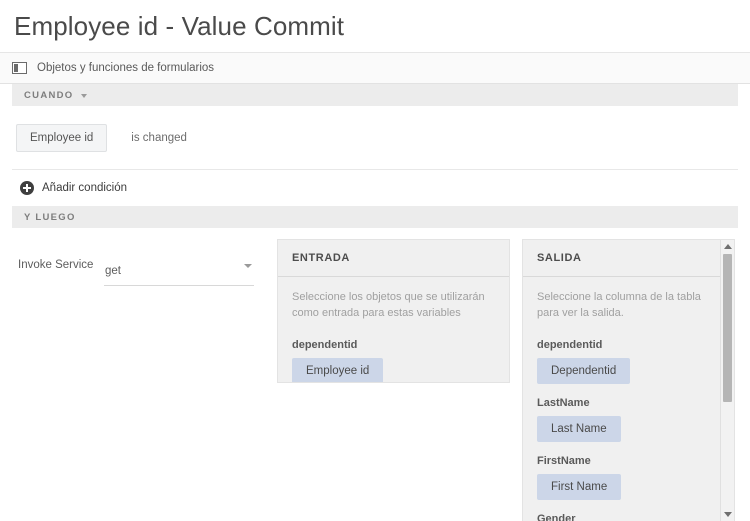  I want to click on input-field-group: dependentid Employee id, so click(393, 360).